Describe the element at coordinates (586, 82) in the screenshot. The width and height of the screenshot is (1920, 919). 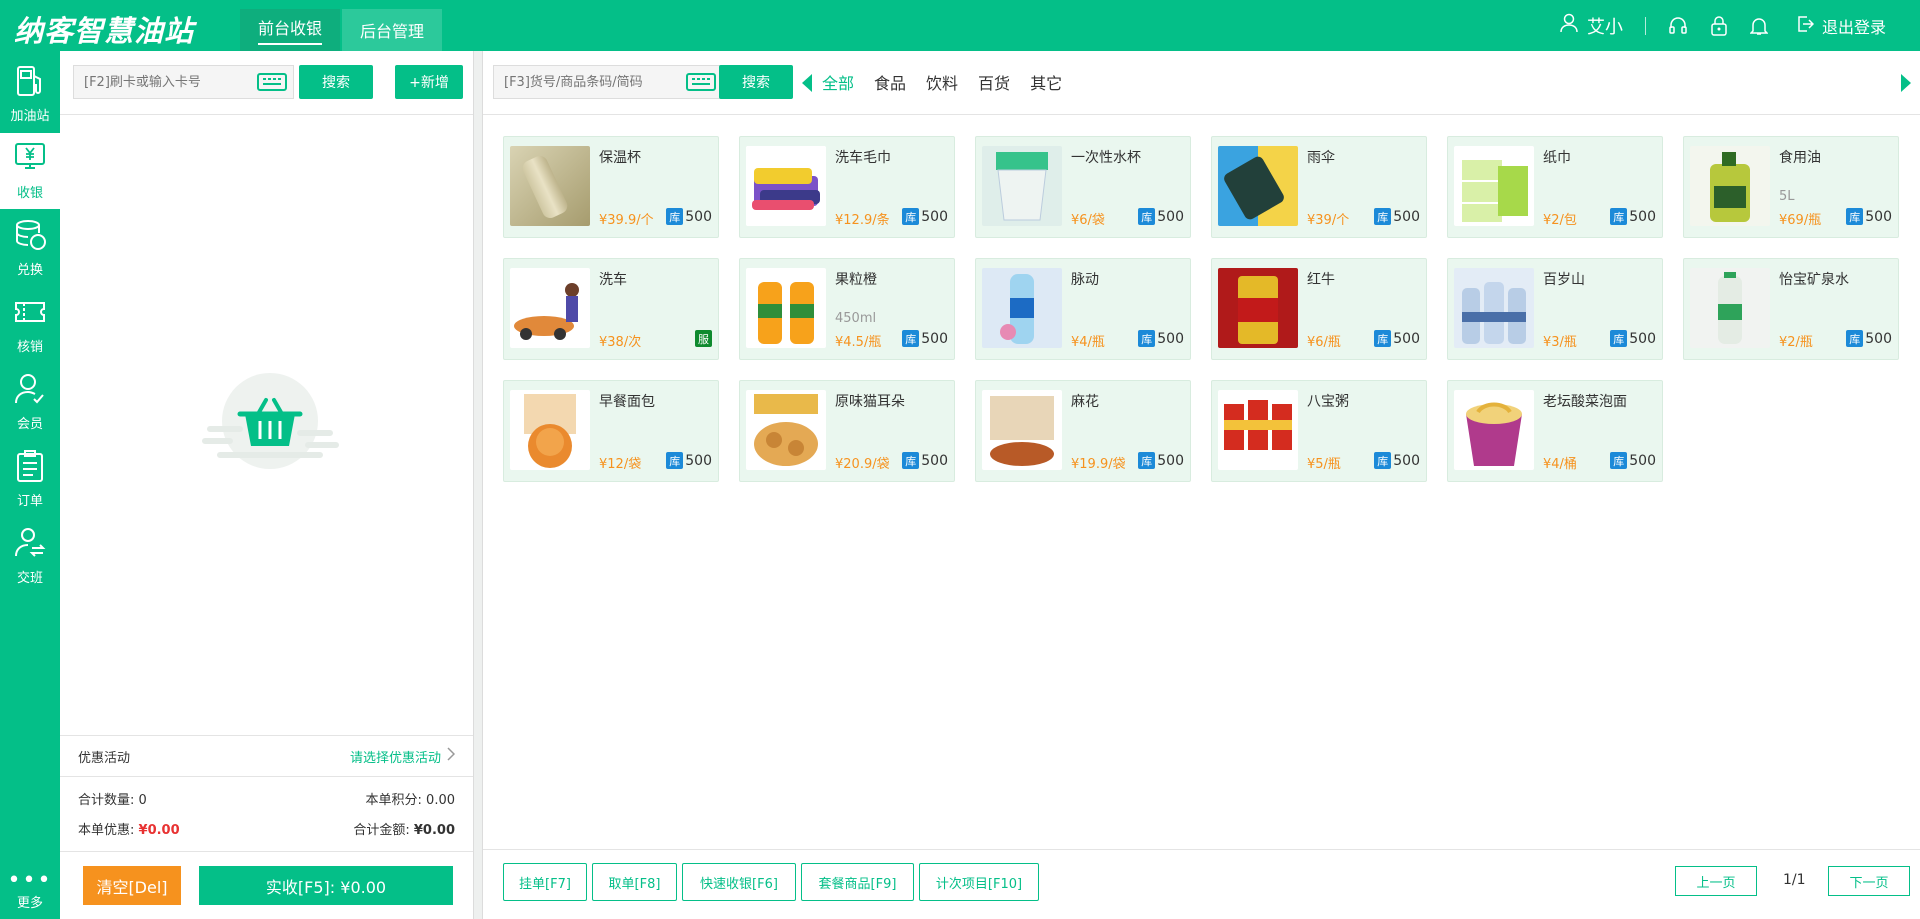
I see `product-search-input` at that location.